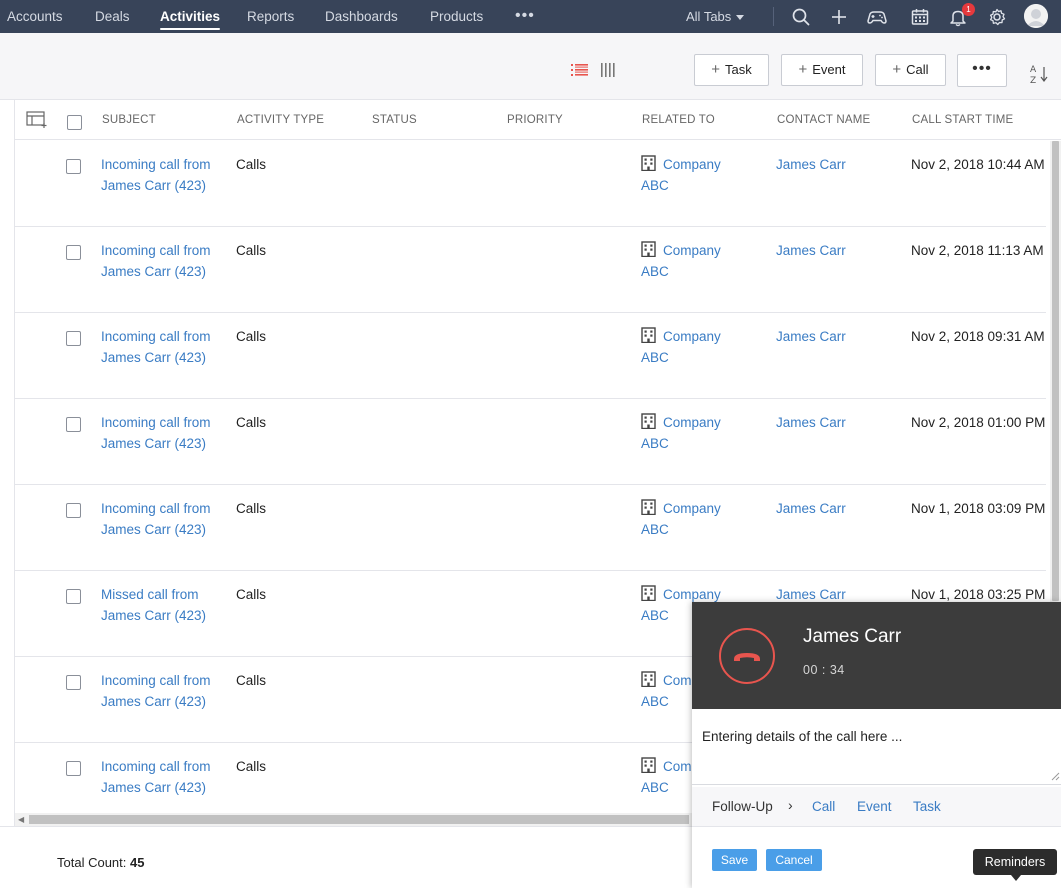  Describe the element at coordinates (824, 670) in the screenshot. I see `call-timer: 00 : 34` at that location.